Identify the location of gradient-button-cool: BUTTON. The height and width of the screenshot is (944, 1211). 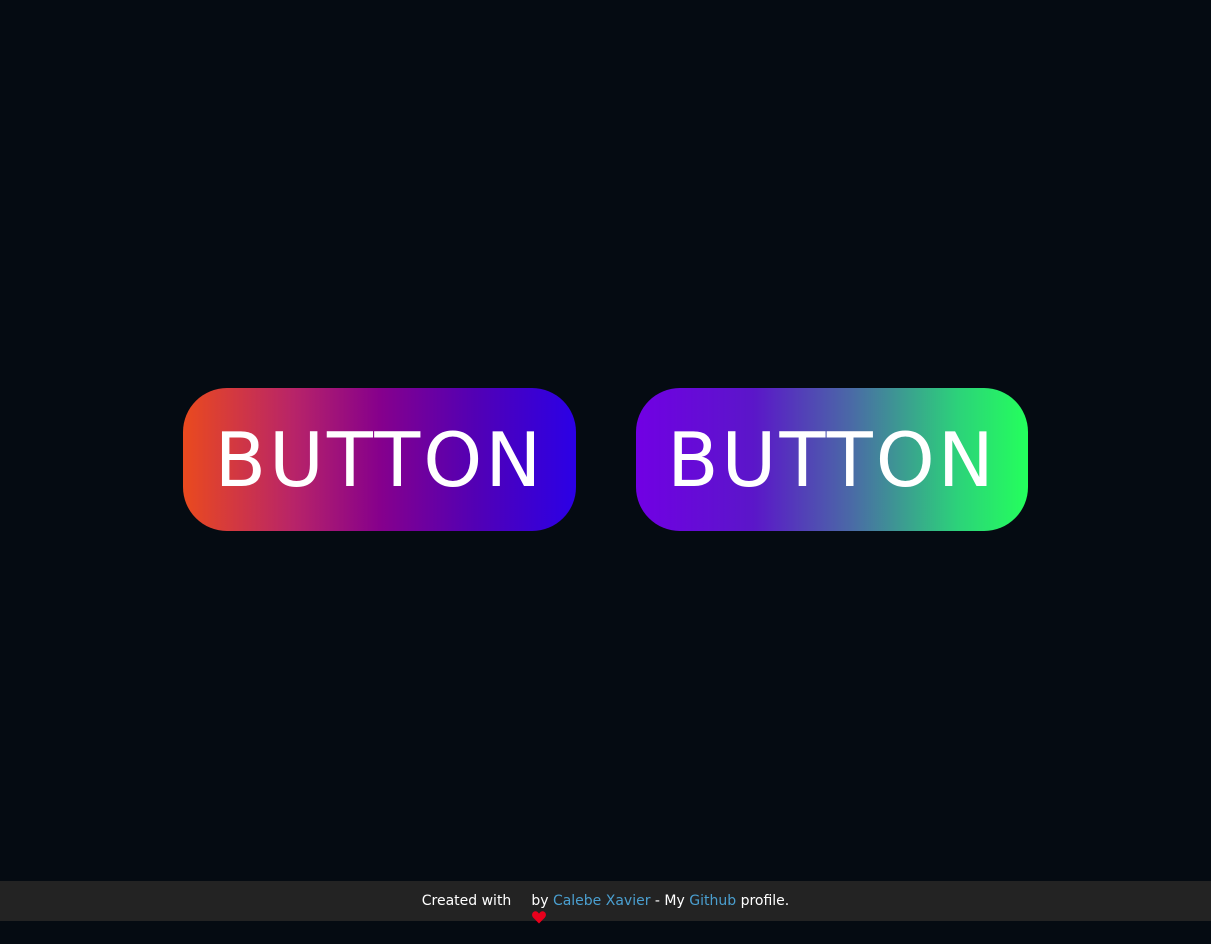
(832, 459).